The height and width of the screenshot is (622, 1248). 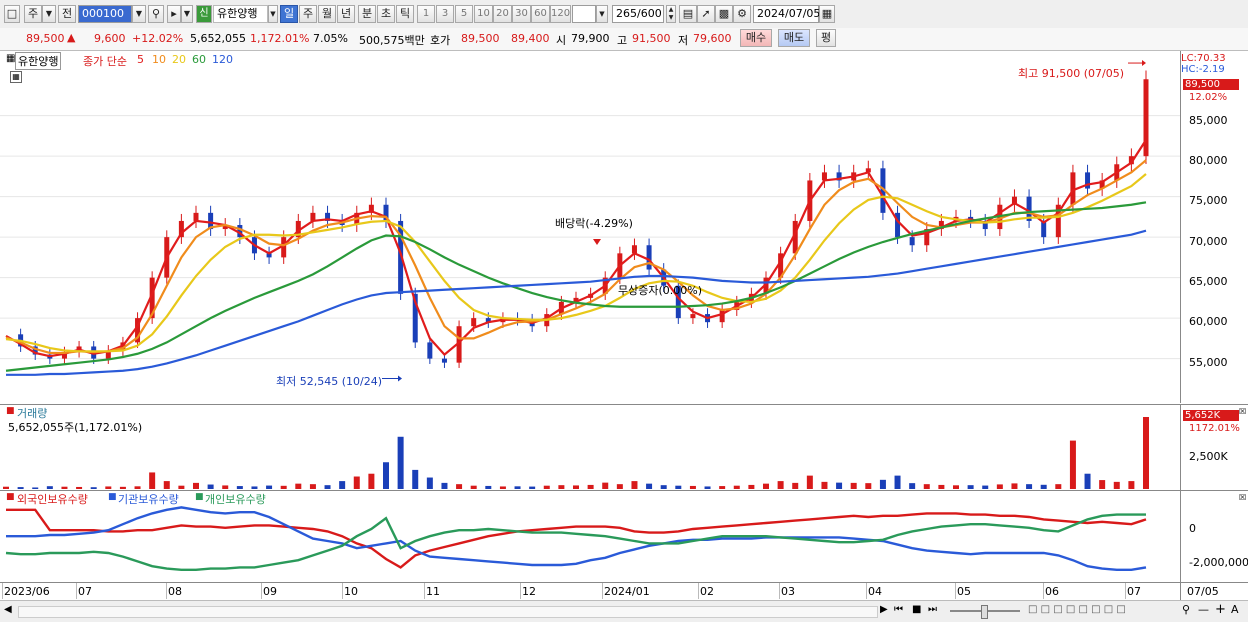 I want to click on low-annotation: 최저 52,545 (10/24), so click(x=329, y=381).